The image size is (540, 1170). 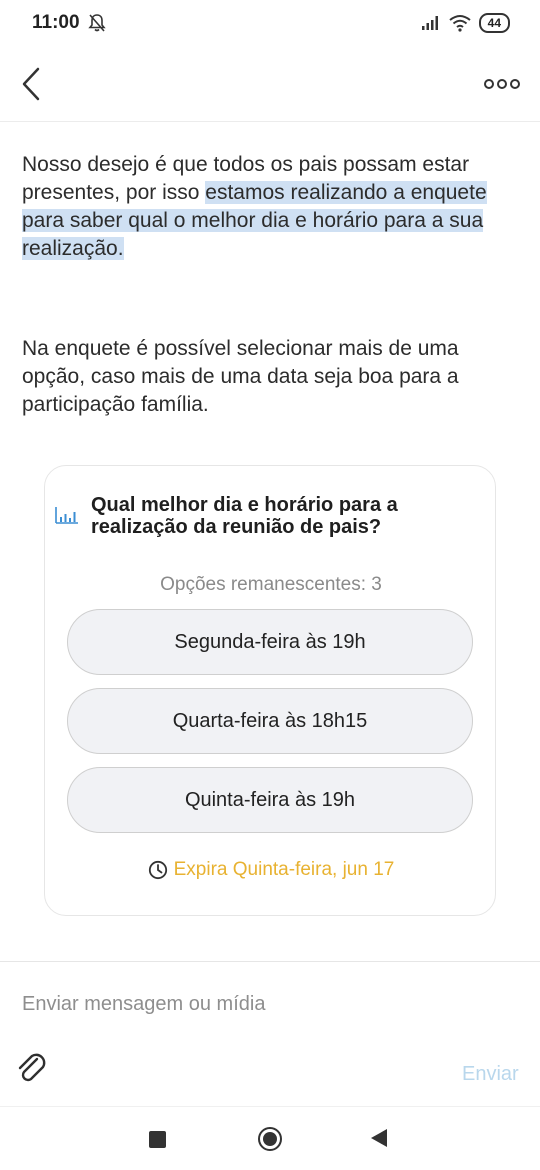 I want to click on send-button: Enviar, so click(x=490, y=1074).